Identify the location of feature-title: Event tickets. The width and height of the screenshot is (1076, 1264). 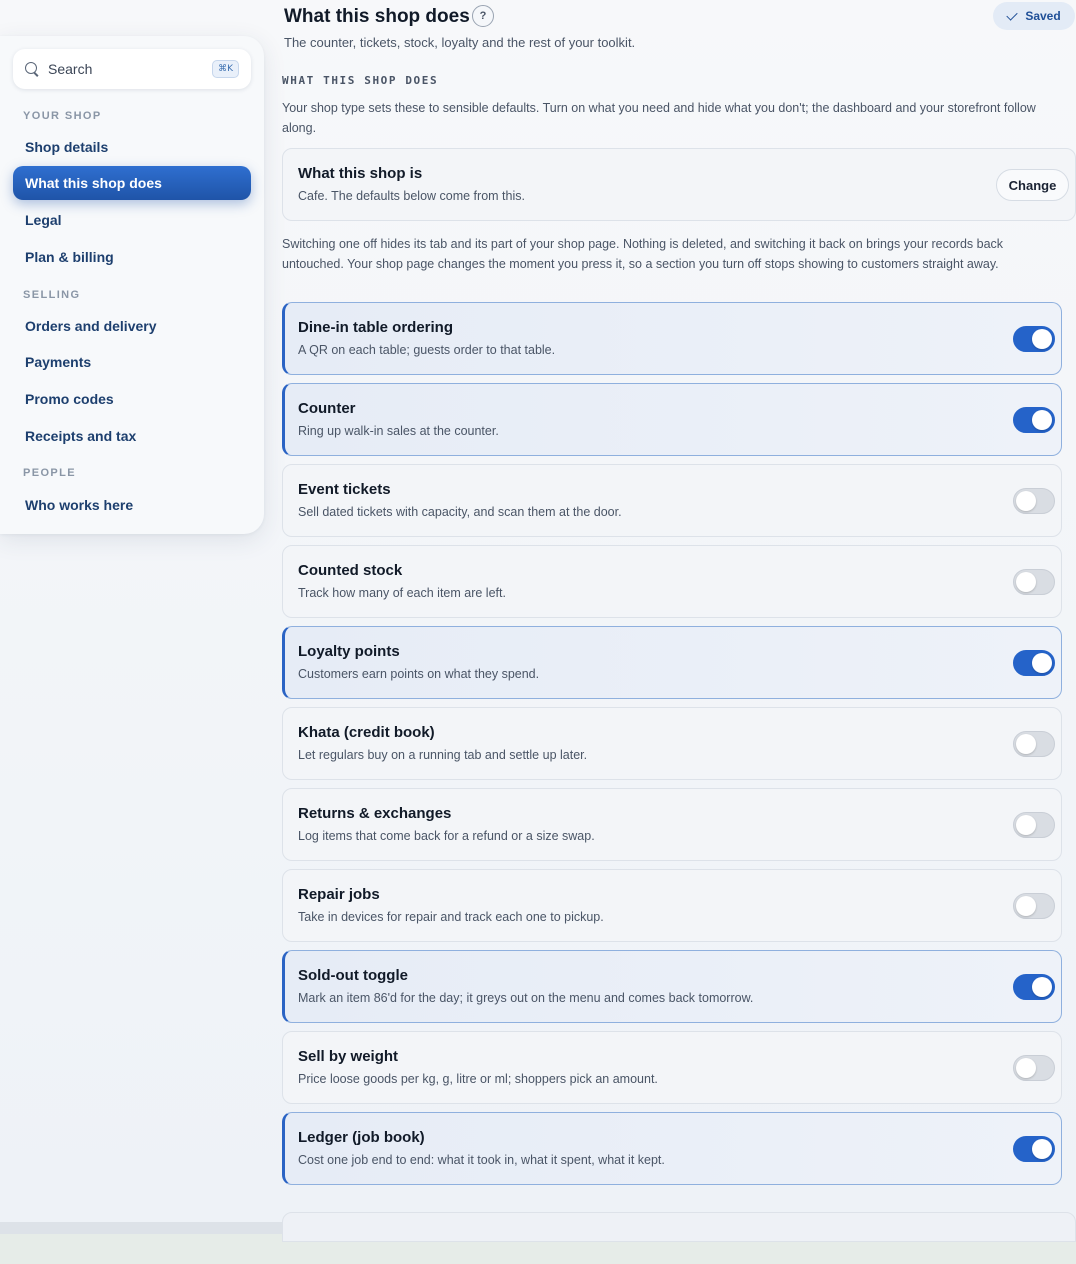
(344, 489).